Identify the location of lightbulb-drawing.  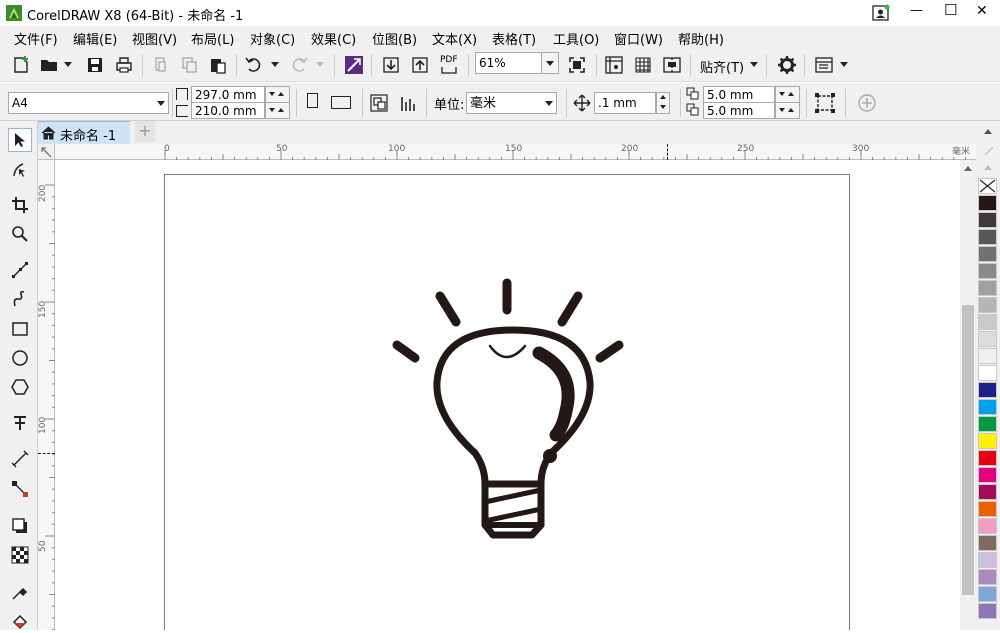
(505, 417).